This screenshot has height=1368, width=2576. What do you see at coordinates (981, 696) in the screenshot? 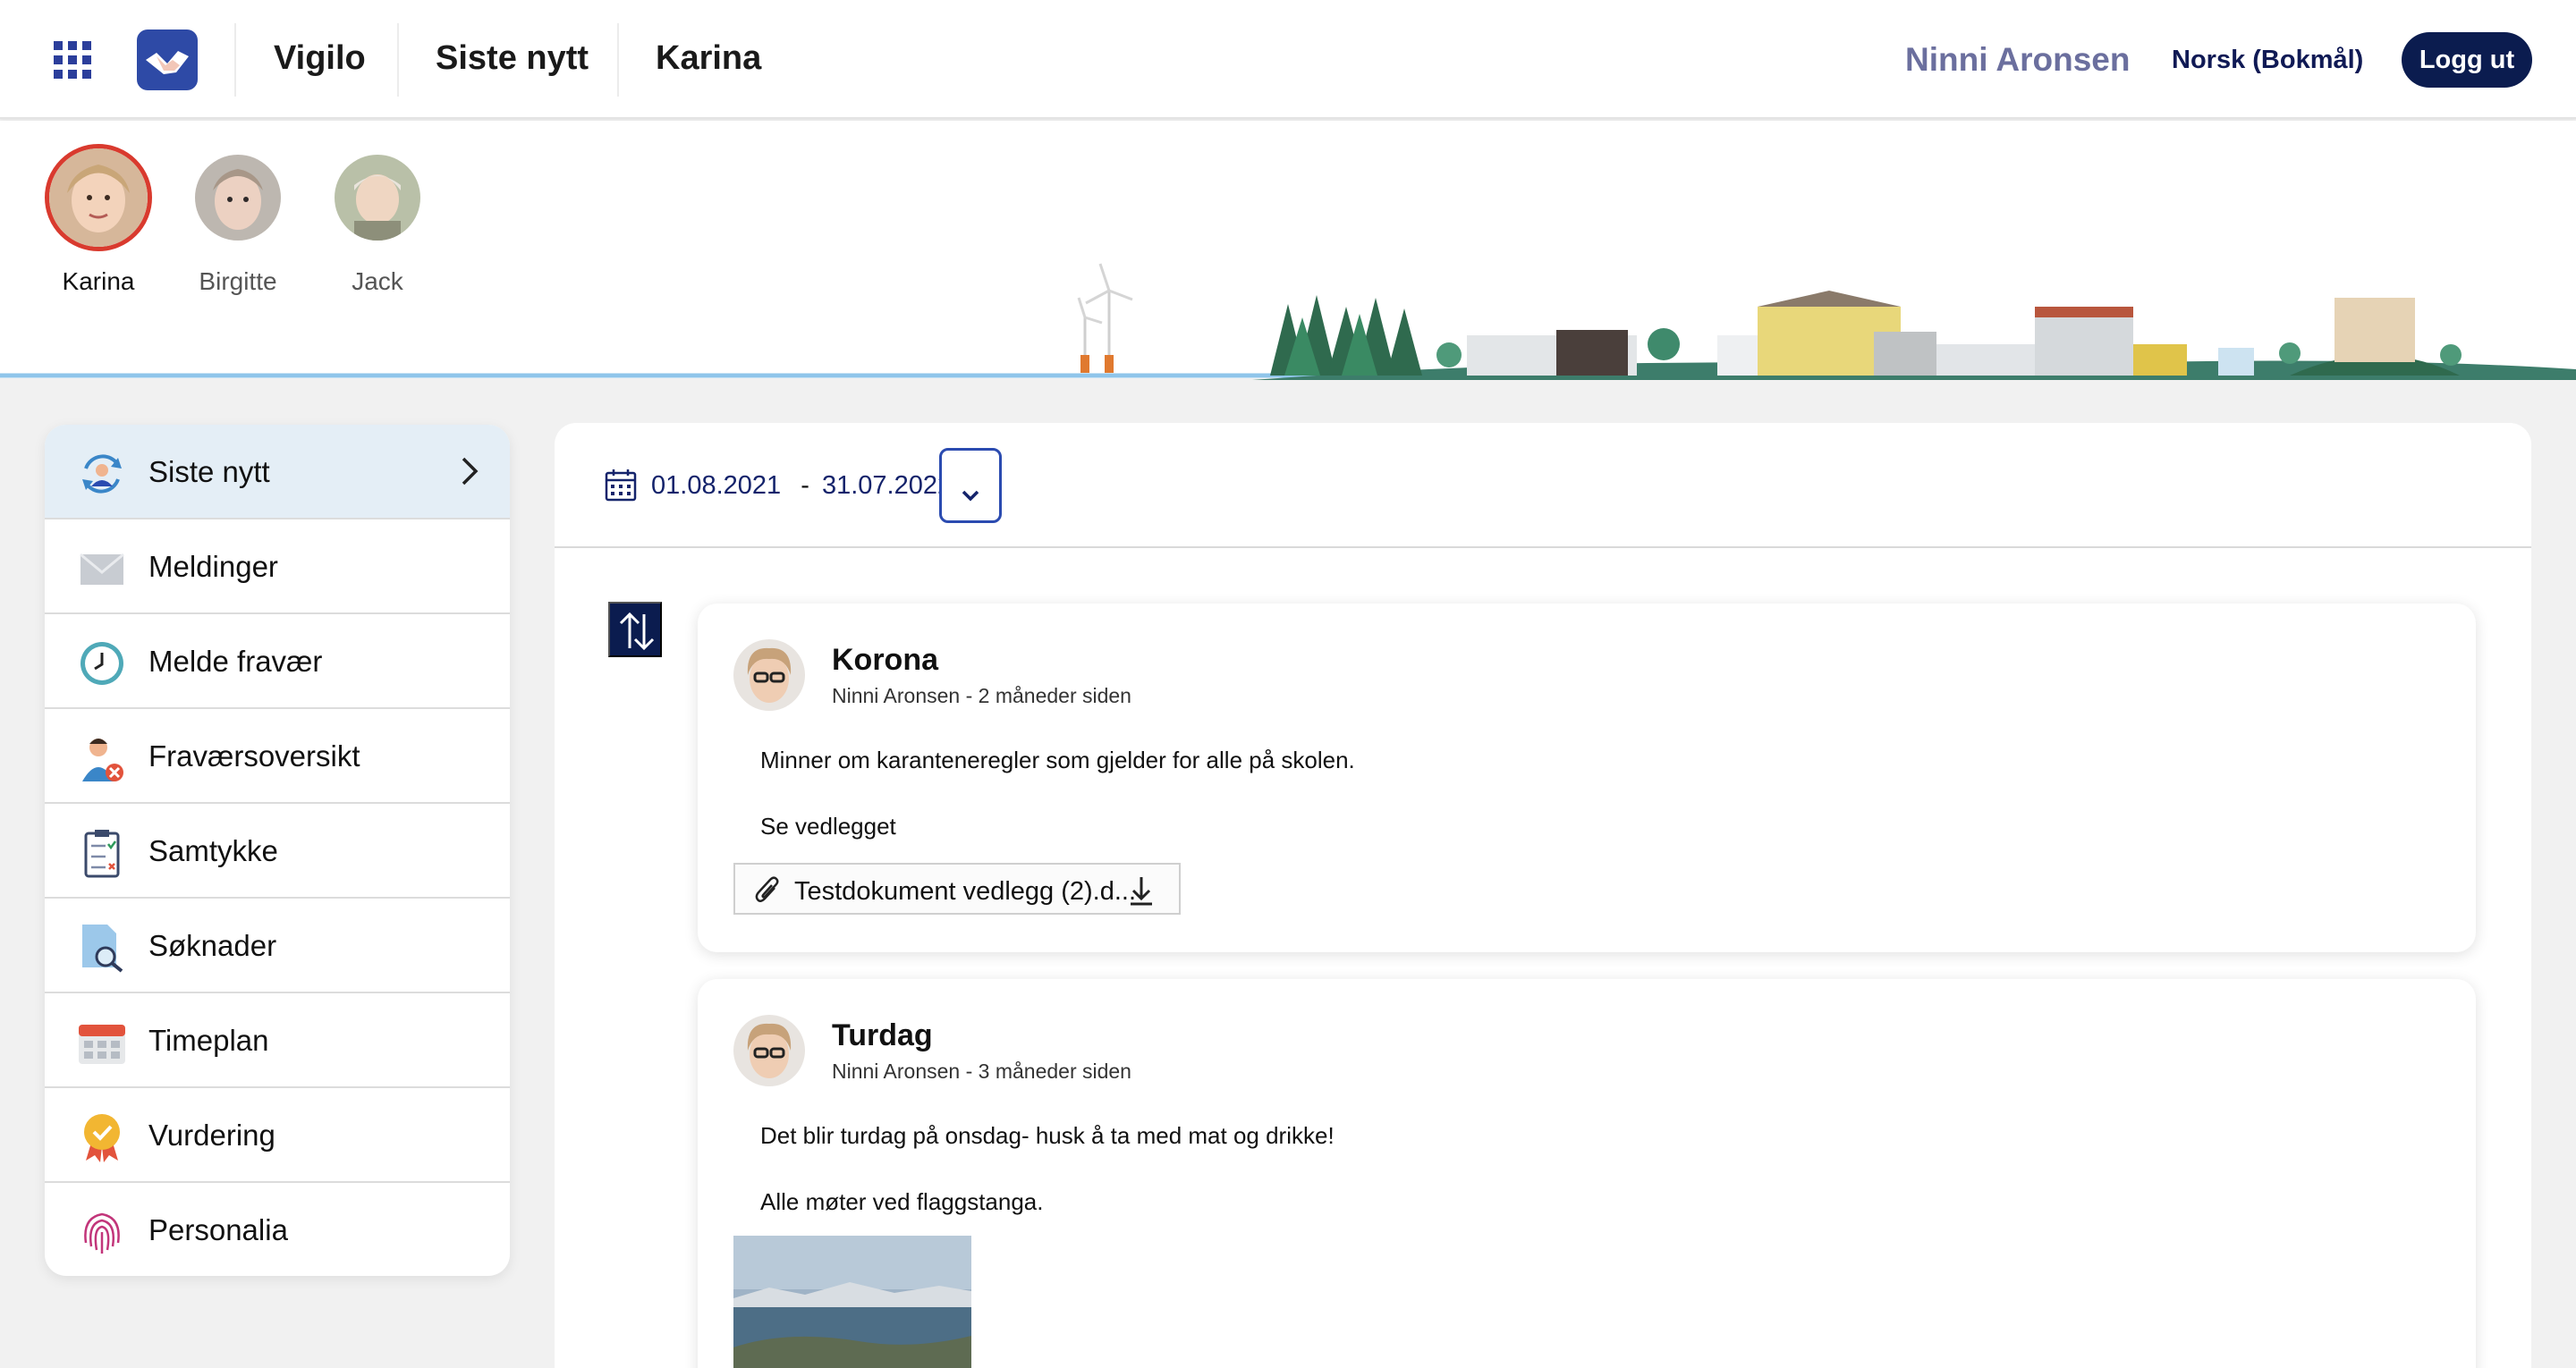
I see `post-meta: Ninni Aronsen - 2 måneder siden` at bounding box center [981, 696].